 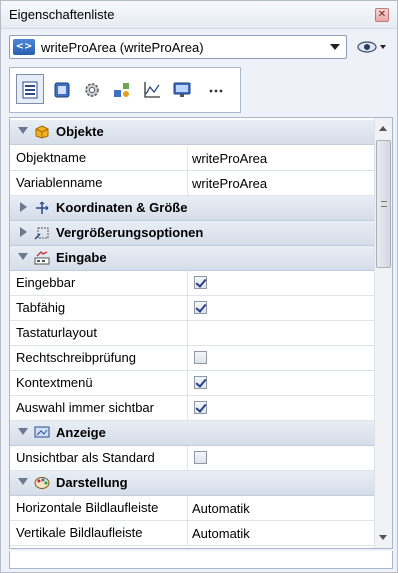 I want to click on category-title: Objekte, so click(x=80, y=131).